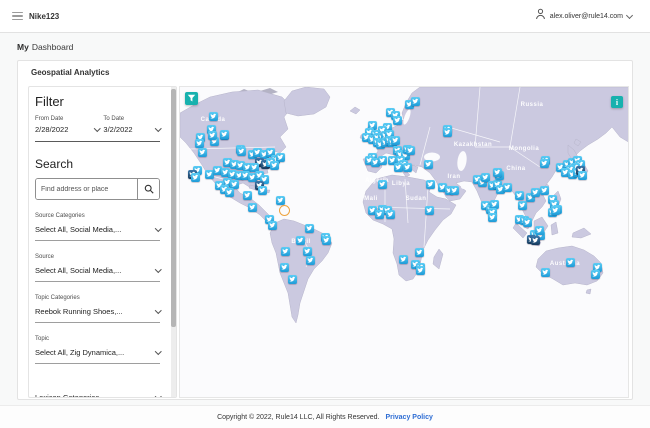 This screenshot has width=650, height=428. I want to click on search-input, so click(86, 189).